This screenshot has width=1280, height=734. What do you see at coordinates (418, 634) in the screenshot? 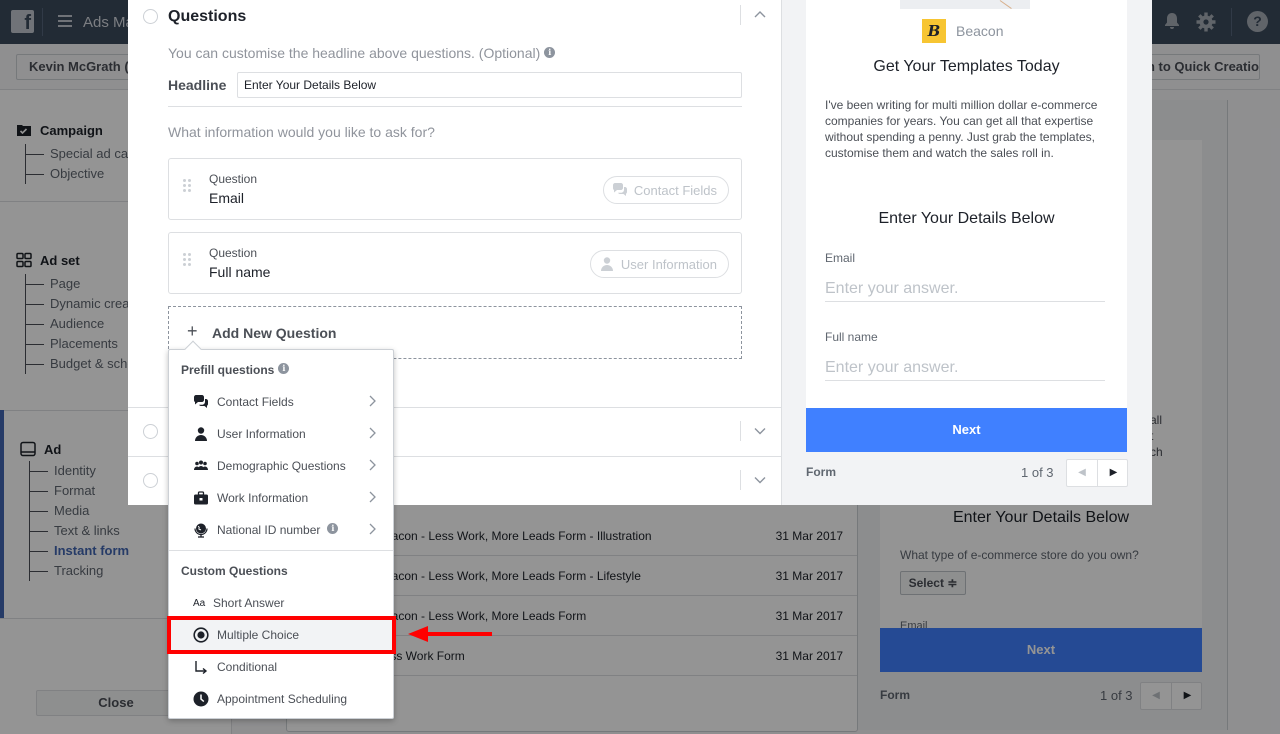
I see `annotation-arrow-head` at bounding box center [418, 634].